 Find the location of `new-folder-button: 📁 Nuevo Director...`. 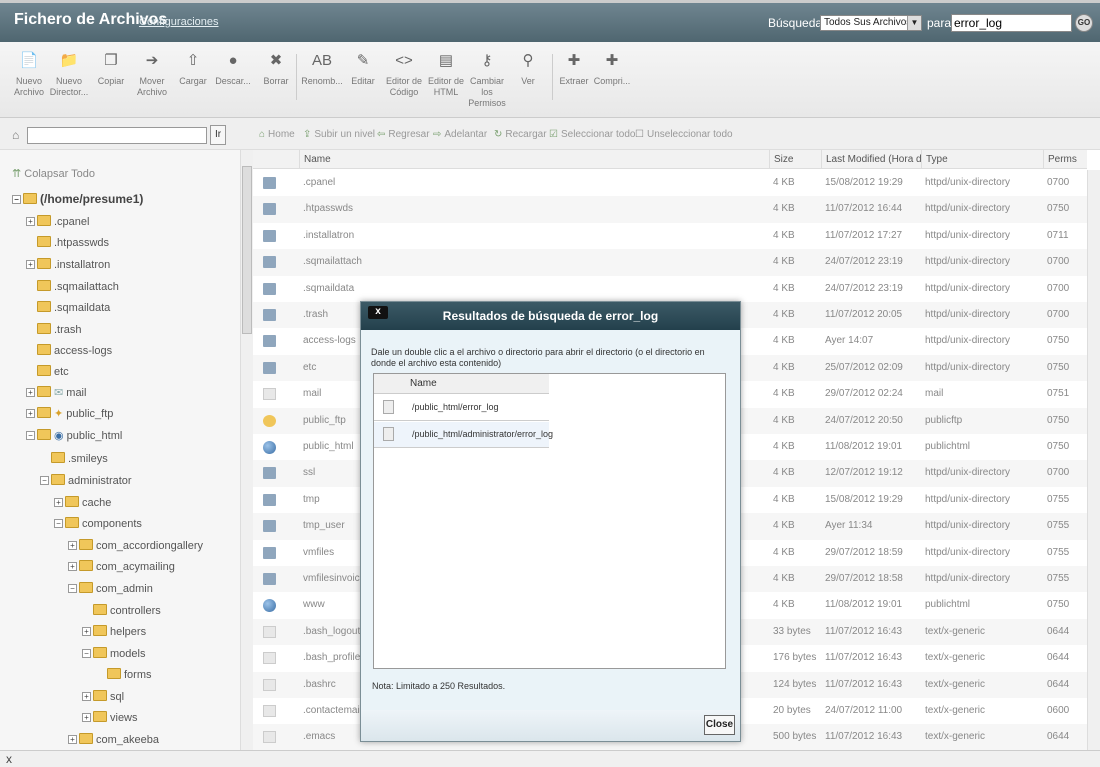

new-folder-button: 📁 Nuevo Director... is located at coordinates (69, 74).